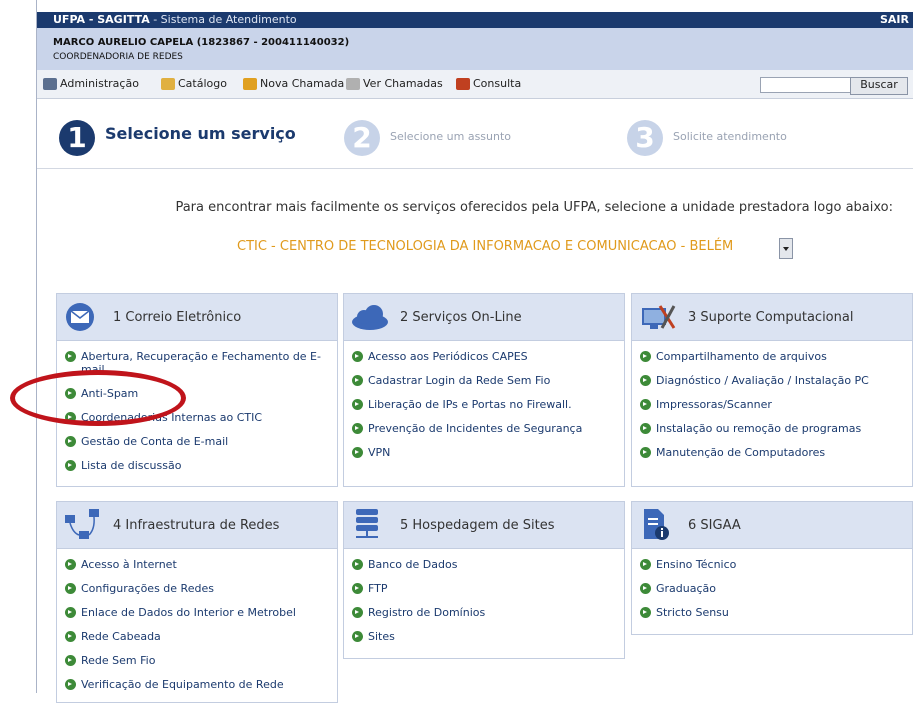  What do you see at coordinates (485, 636) in the screenshot?
I see `list-item: Sites` at bounding box center [485, 636].